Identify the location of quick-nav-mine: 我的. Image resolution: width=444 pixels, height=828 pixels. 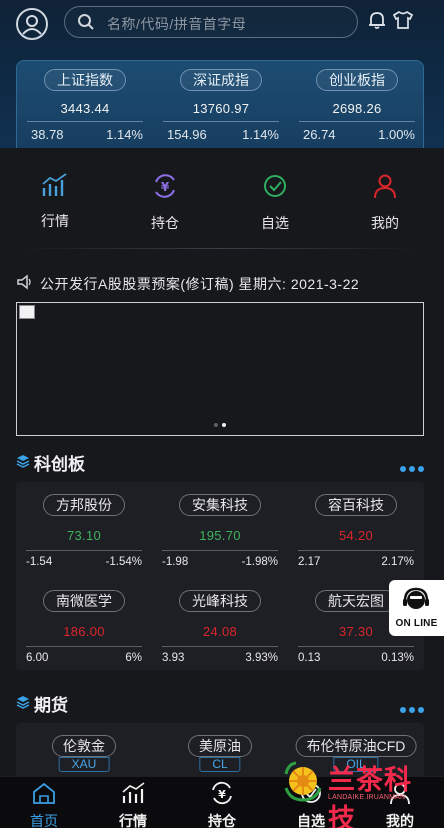
(385, 202).